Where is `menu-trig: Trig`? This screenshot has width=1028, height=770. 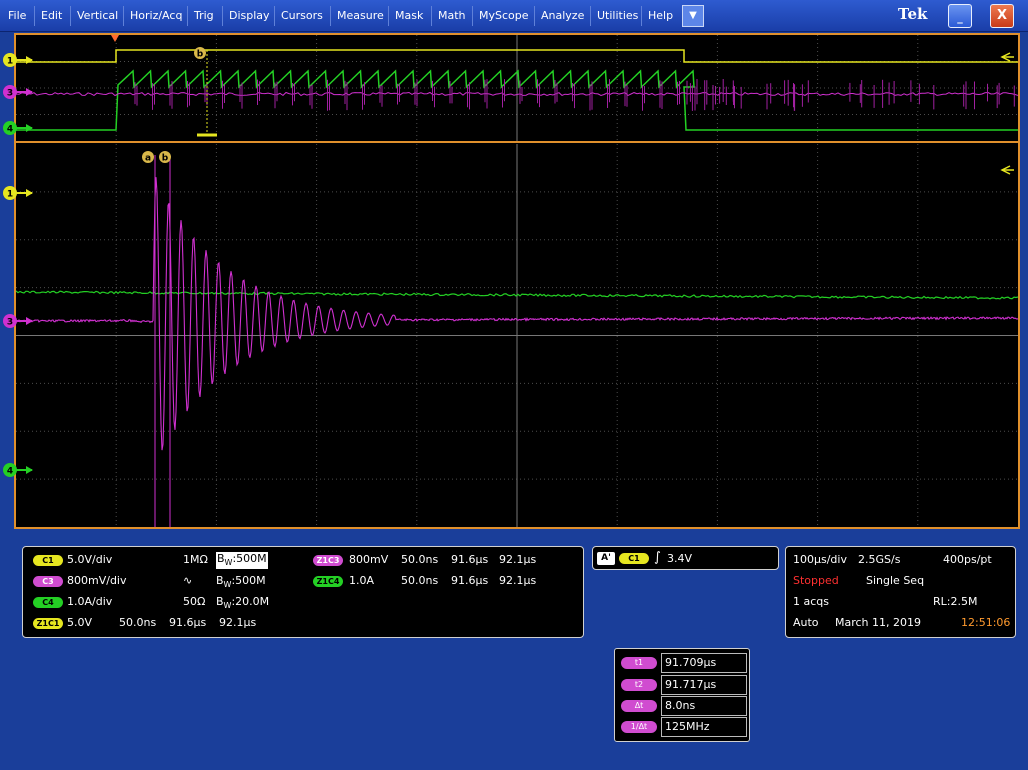 menu-trig: Trig is located at coordinates (203, 16).